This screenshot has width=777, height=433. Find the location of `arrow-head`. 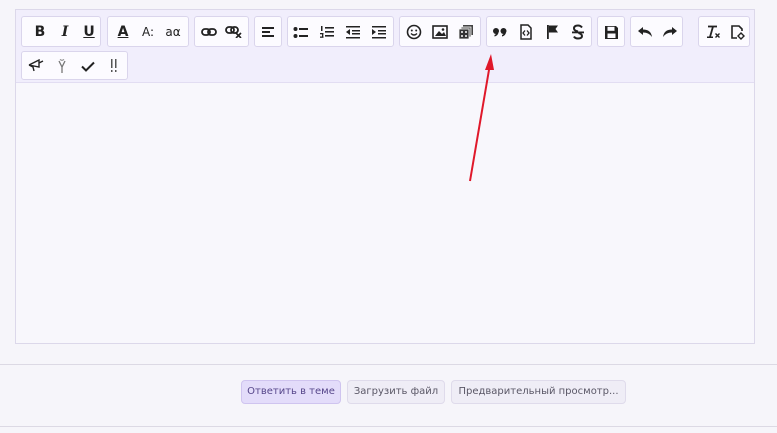

arrow-head is located at coordinates (489, 62).